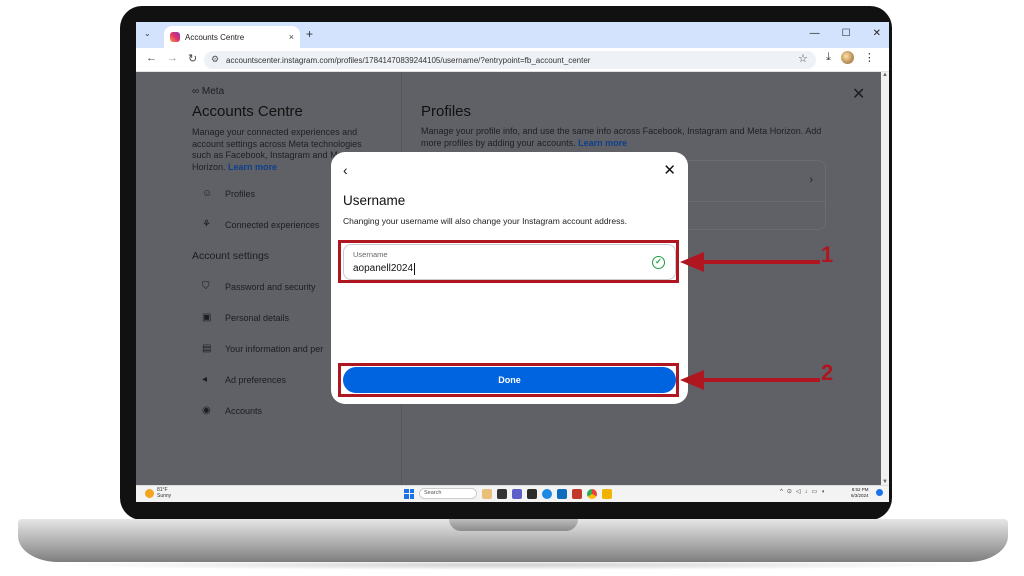  What do you see at coordinates (252, 167) in the screenshot?
I see `sidebar-learn-more-link: Learn more` at bounding box center [252, 167].